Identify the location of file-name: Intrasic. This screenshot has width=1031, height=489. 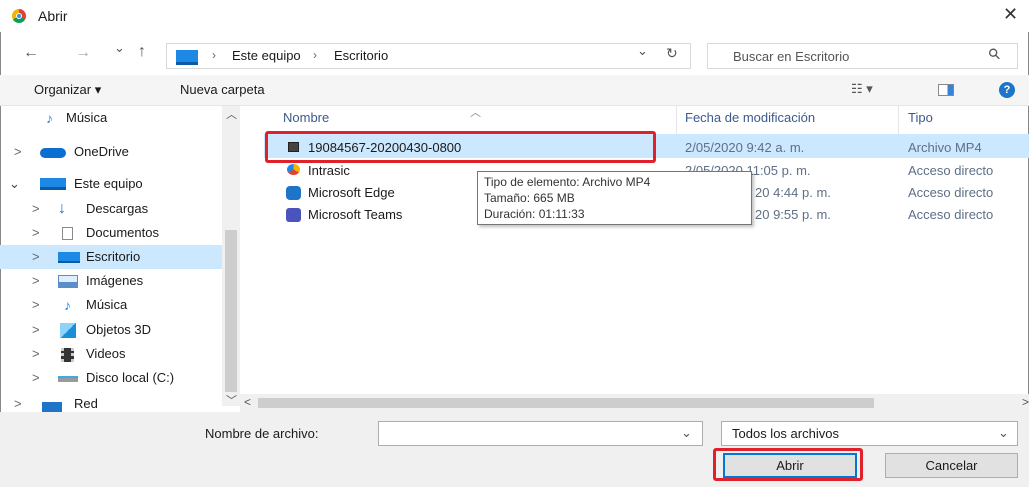
(329, 170).